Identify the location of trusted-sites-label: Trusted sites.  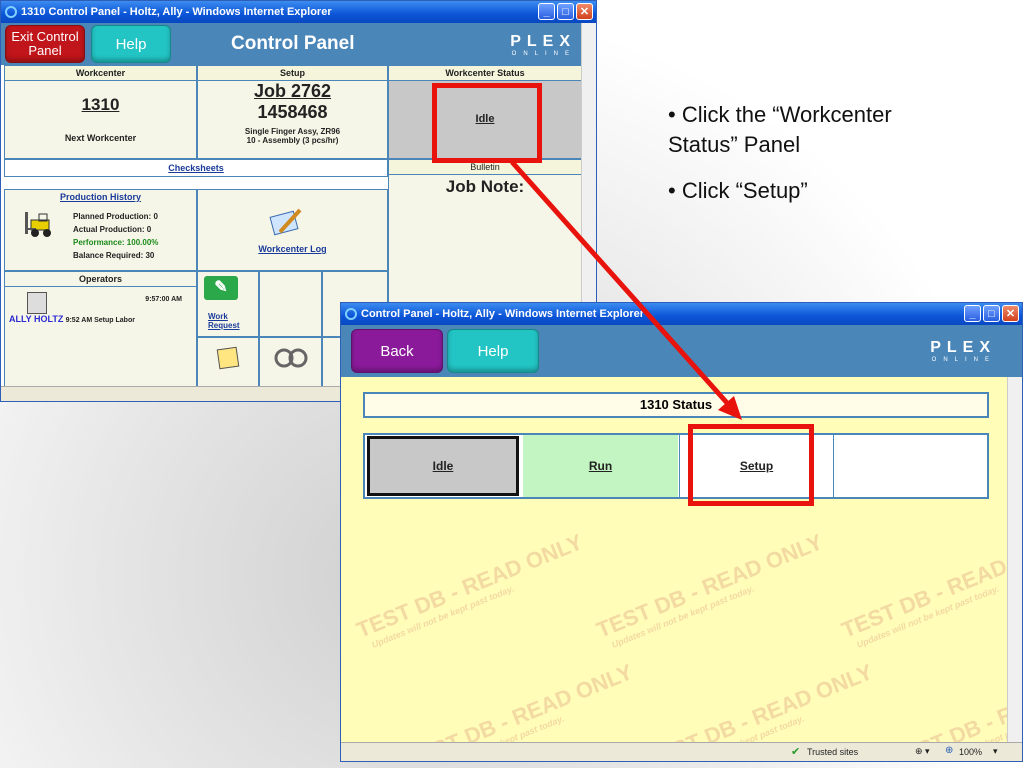
(833, 752).